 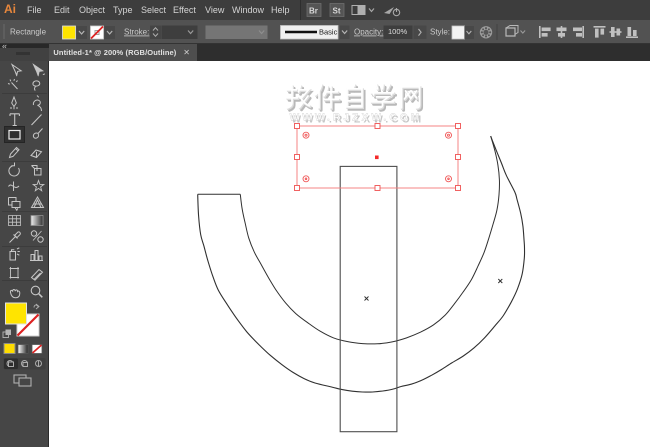 I want to click on svg-text: WWW.RJZXW.COM, so click(x=356, y=117).